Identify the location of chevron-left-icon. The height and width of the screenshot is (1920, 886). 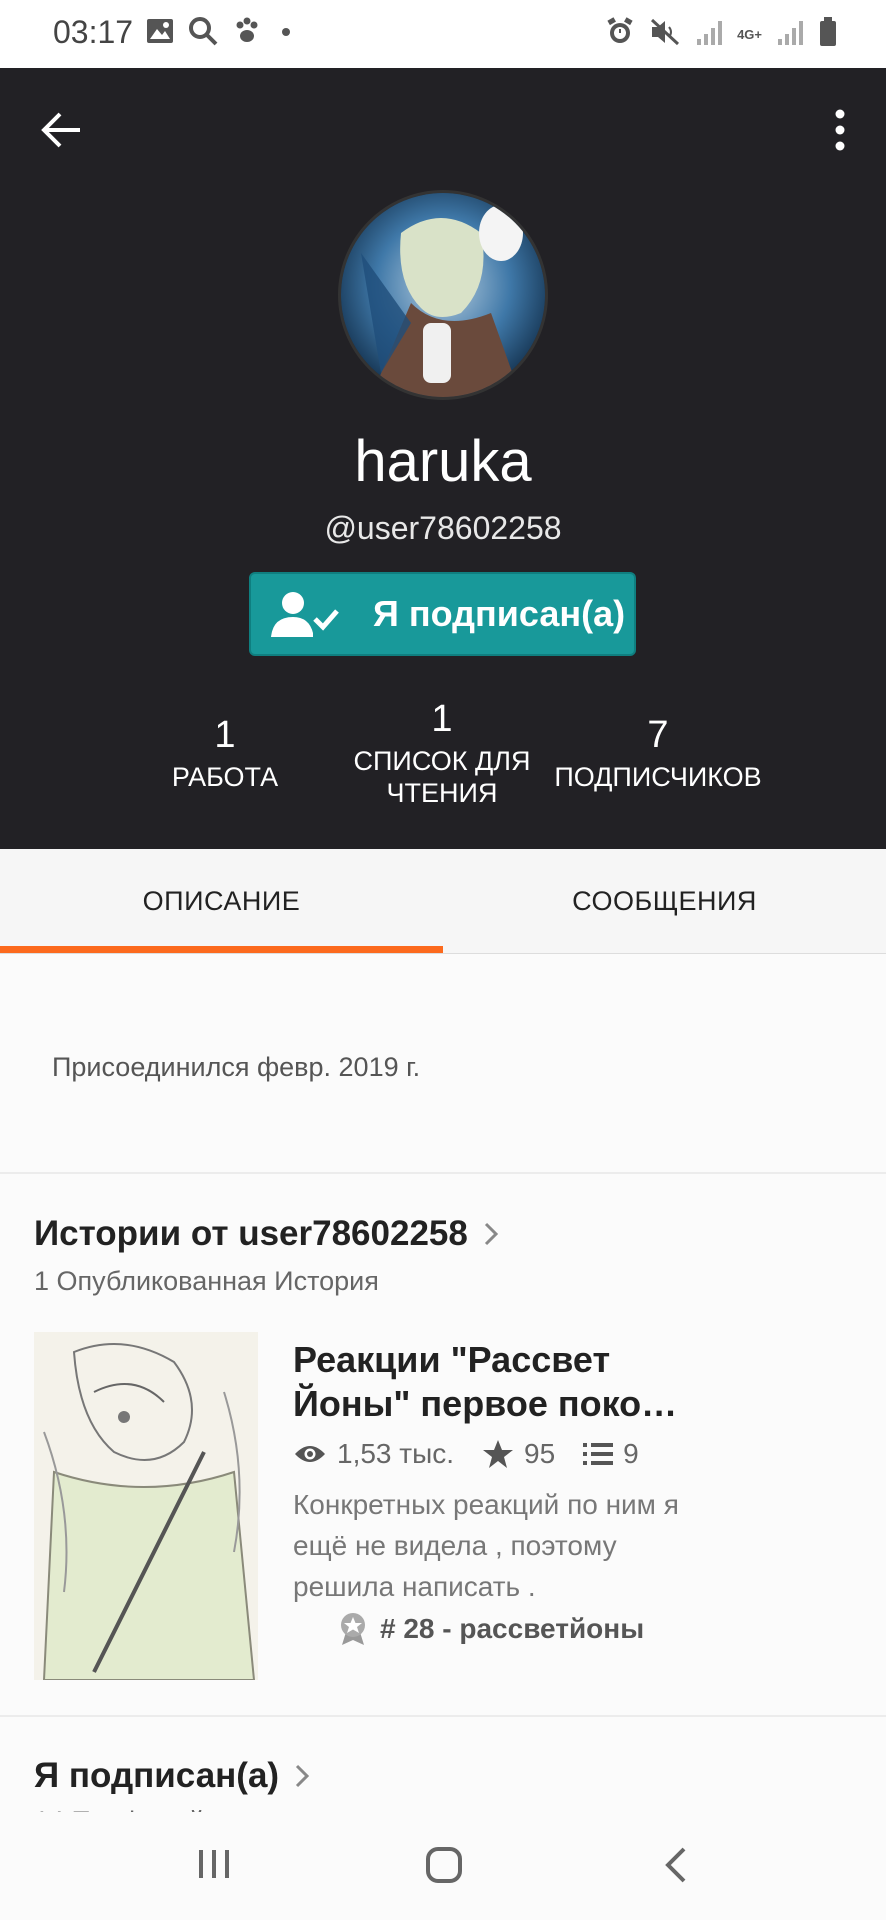
(675, 1865).